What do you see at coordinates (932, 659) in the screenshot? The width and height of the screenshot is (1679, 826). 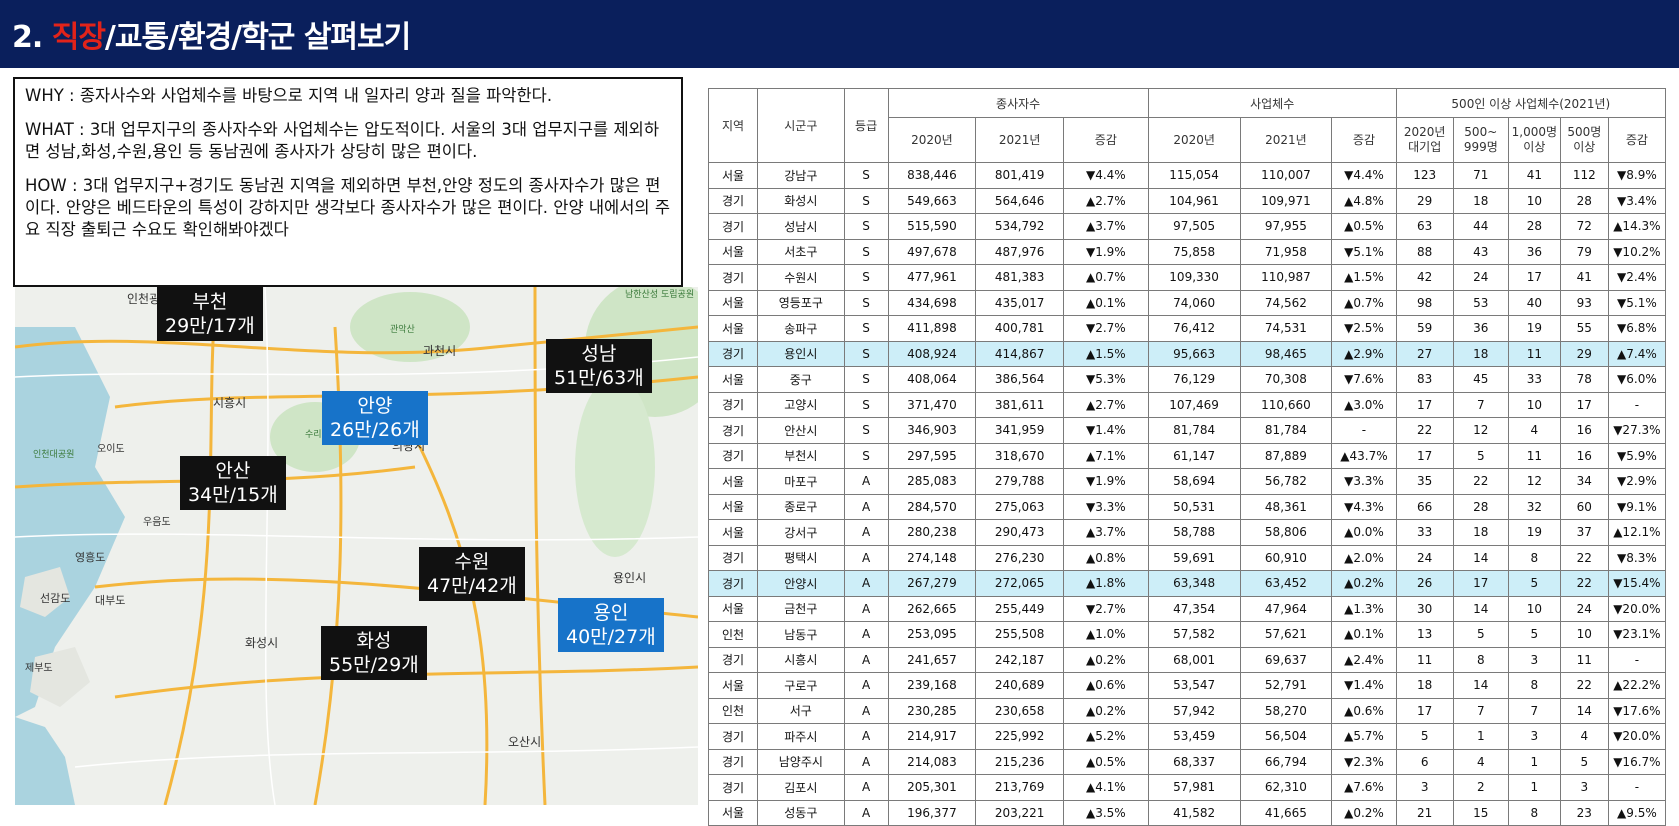 I see `table-cell: 241,657` at bounding box center [932, 659].